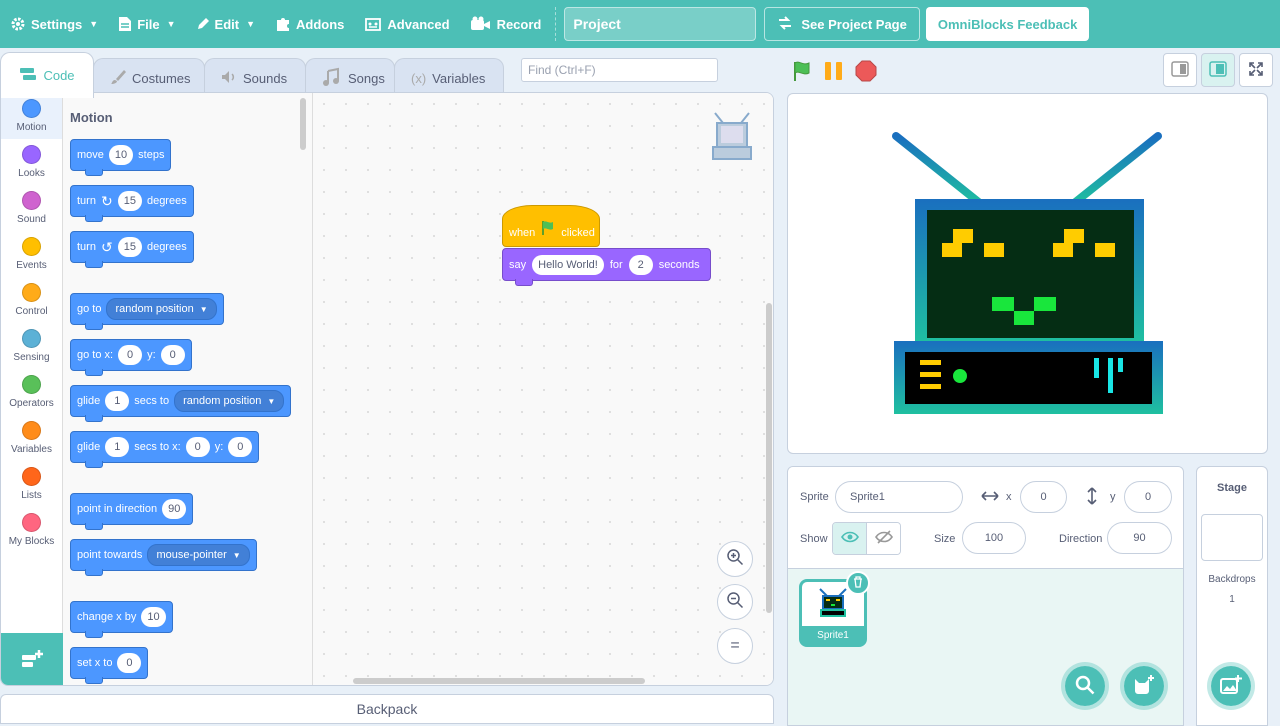 This screenshot has height=726, width=1280. I want to click on block-go-to-xy: go to x: 0 y: 0, so click(131, 357).